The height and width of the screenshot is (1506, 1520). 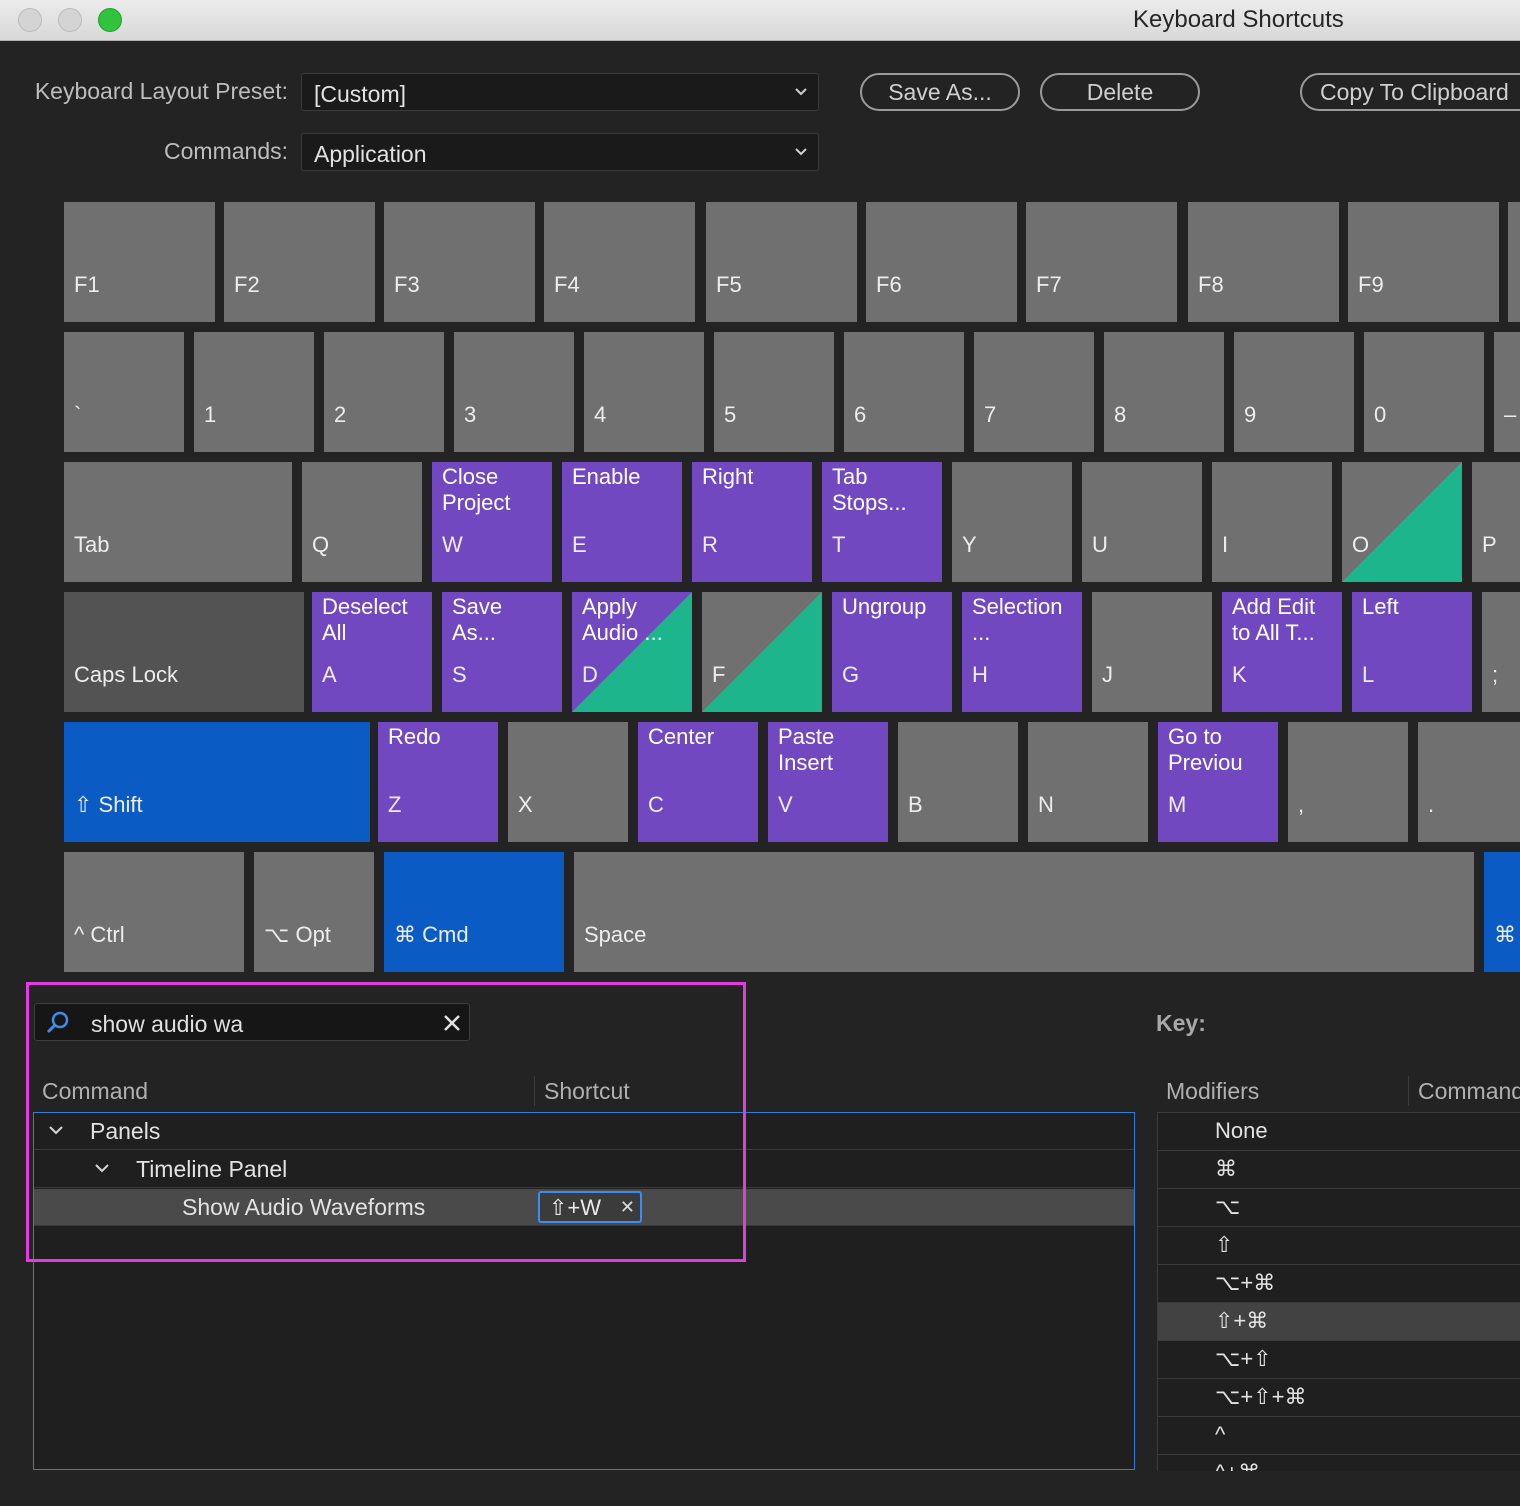 I want to click on key-f9: F9, so click(x=1423, y=262).